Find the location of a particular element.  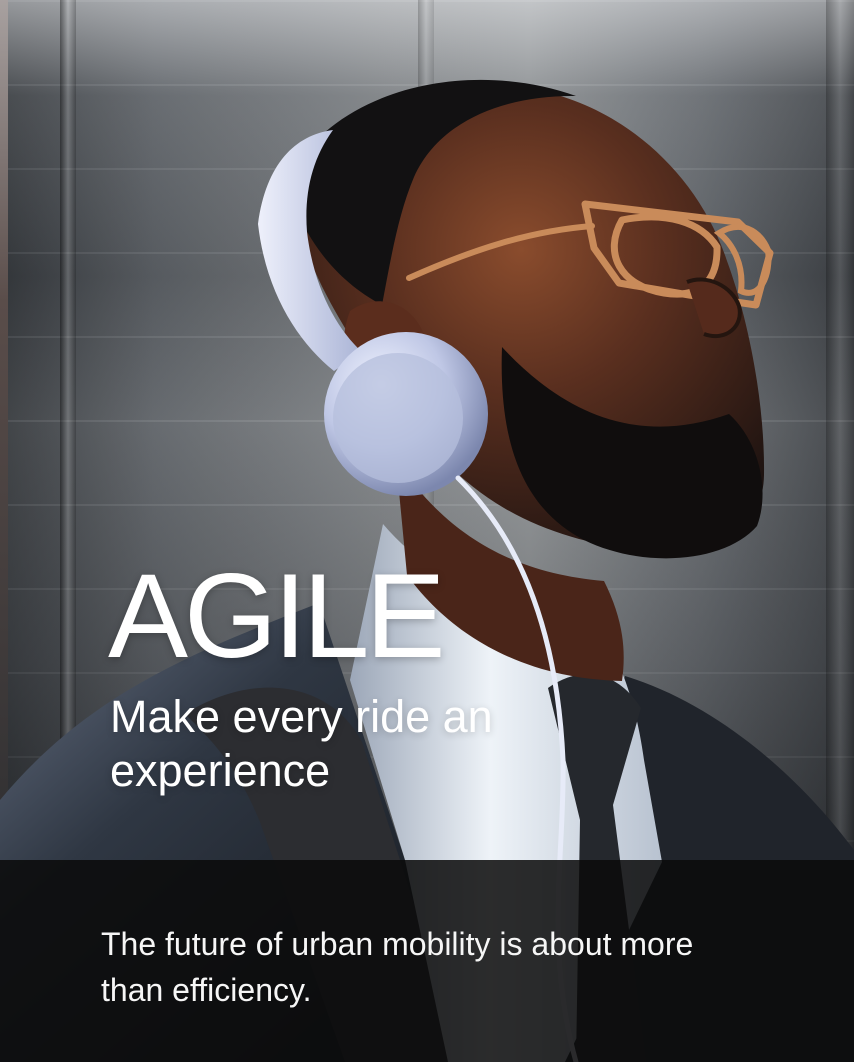

hero-copy: AGILE Make every ride an experience is located at coordinates (368, 677).